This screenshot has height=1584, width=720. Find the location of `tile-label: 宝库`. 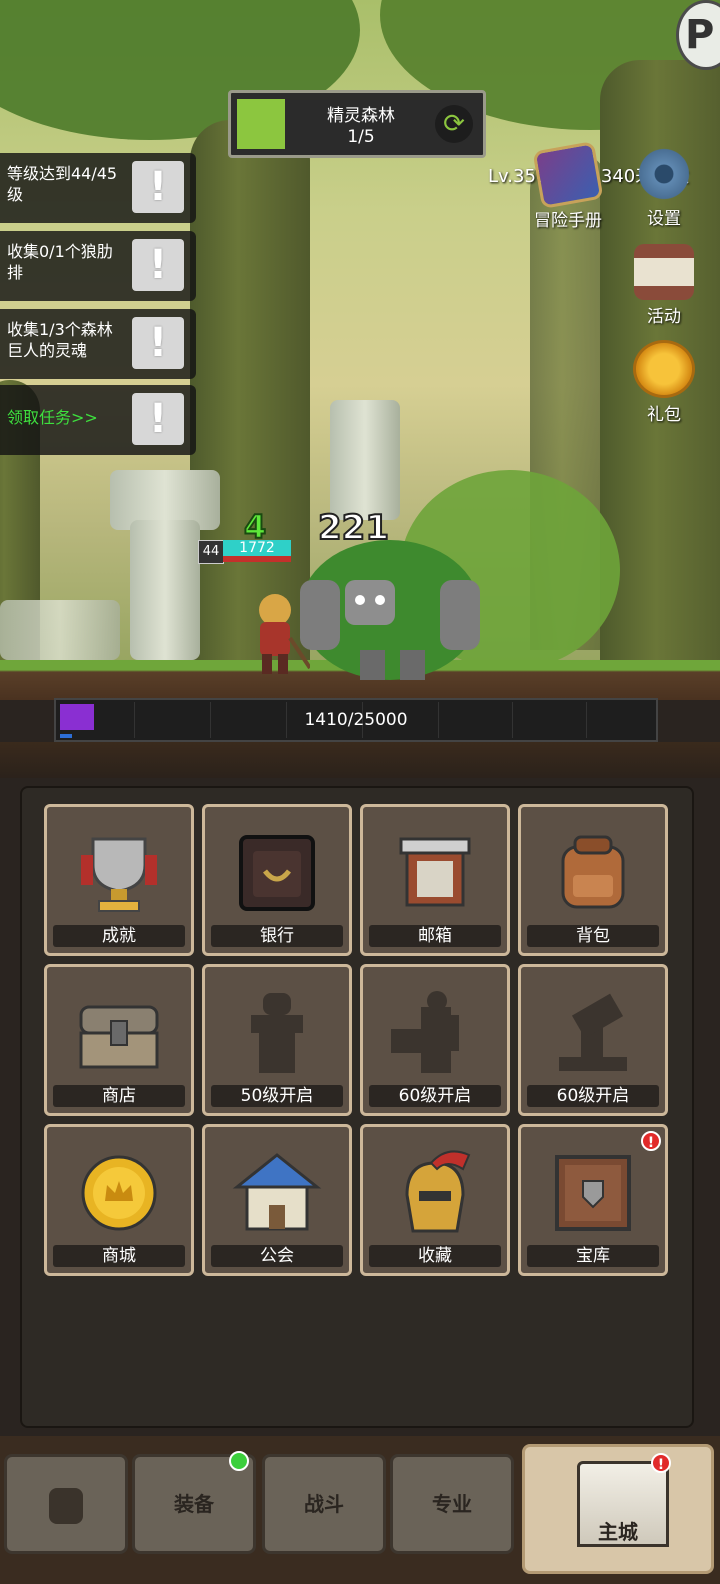

tile-label: 宝库 is located at coordinates (593, 1256).